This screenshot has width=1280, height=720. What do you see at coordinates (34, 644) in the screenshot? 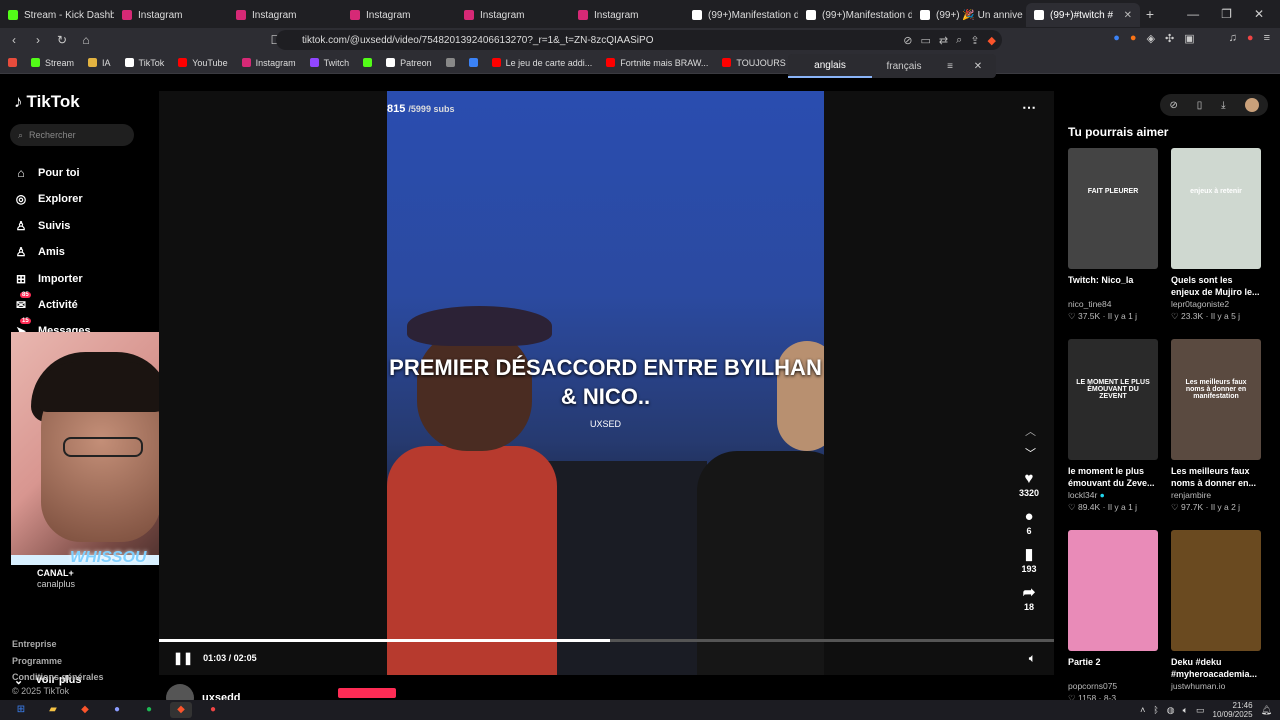
I see `footer-link: Entreprise` at bounding box center [34, 644].